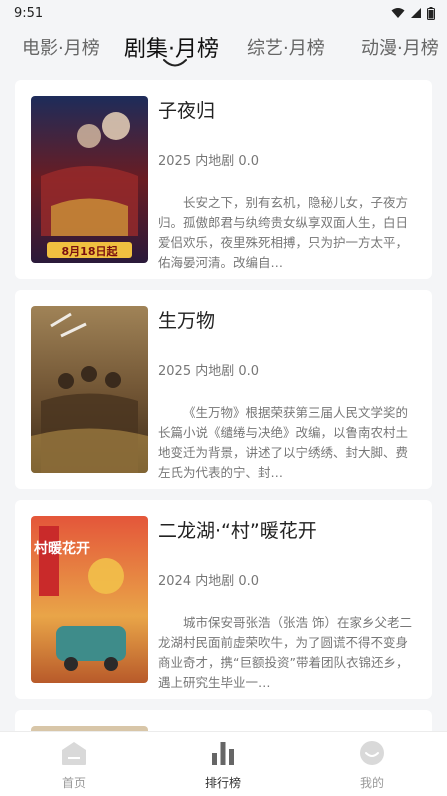 The image size is (447, 796). What do you see at coordinates (89, 599) in the screenshot?
I see `poster-image: 村暖花开` at bounding box center [89, 599].